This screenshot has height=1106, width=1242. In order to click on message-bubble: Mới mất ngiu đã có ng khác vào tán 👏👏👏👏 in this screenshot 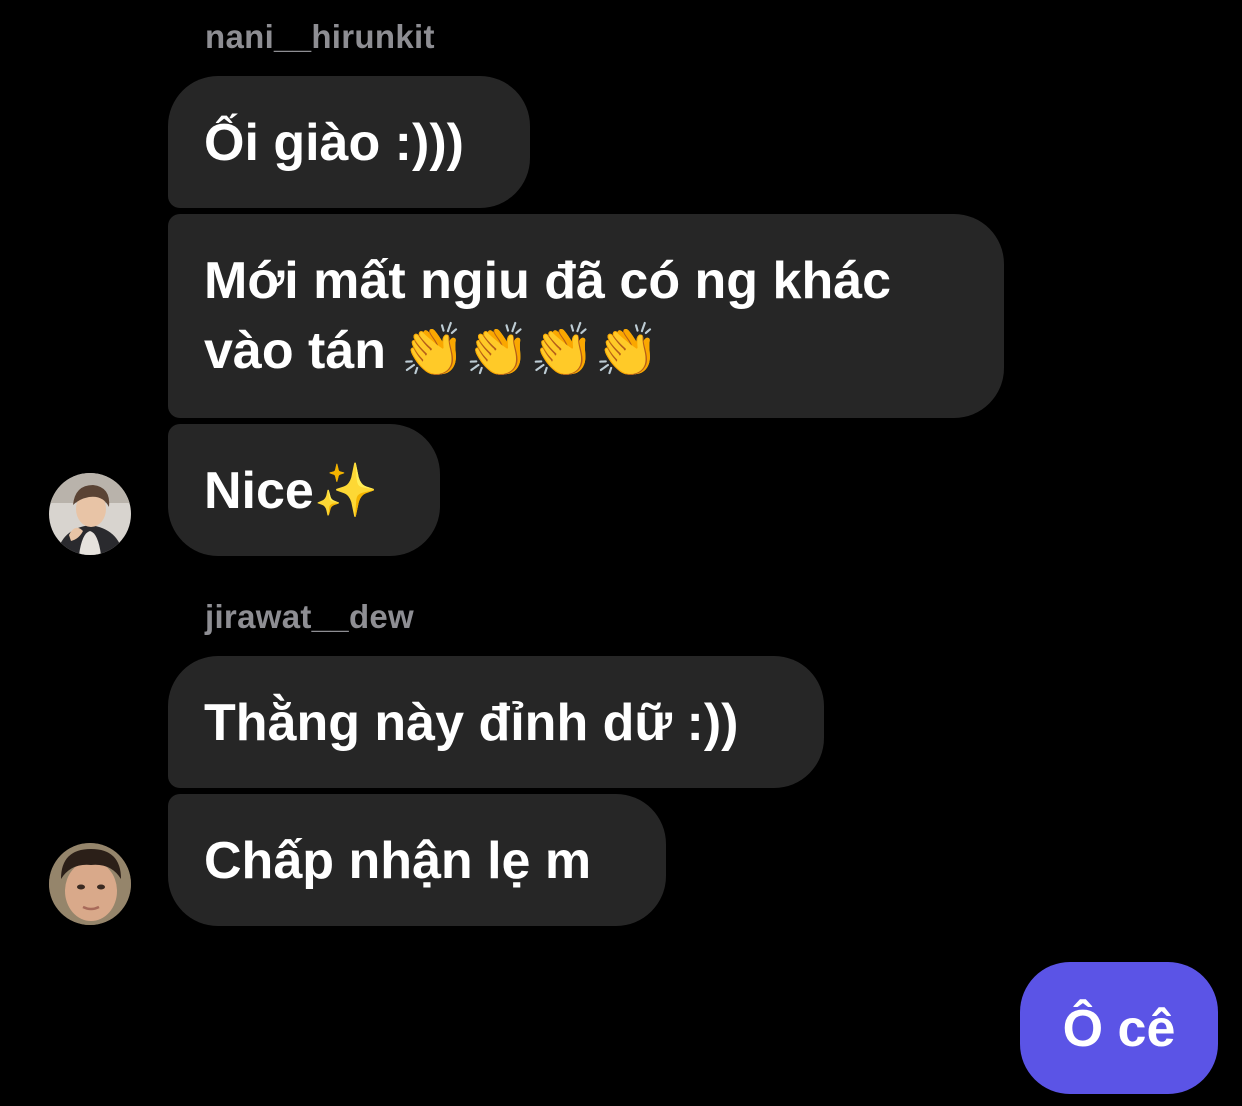, I will do `click(586, 316)`.